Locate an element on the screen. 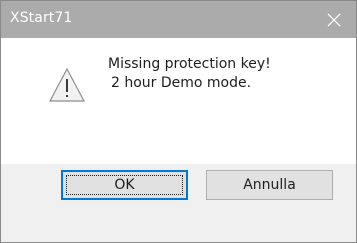 Image resolution: width=357 pixels, height=243 pixels. cancel-button: Annulla is located at coordinates (269, 185).